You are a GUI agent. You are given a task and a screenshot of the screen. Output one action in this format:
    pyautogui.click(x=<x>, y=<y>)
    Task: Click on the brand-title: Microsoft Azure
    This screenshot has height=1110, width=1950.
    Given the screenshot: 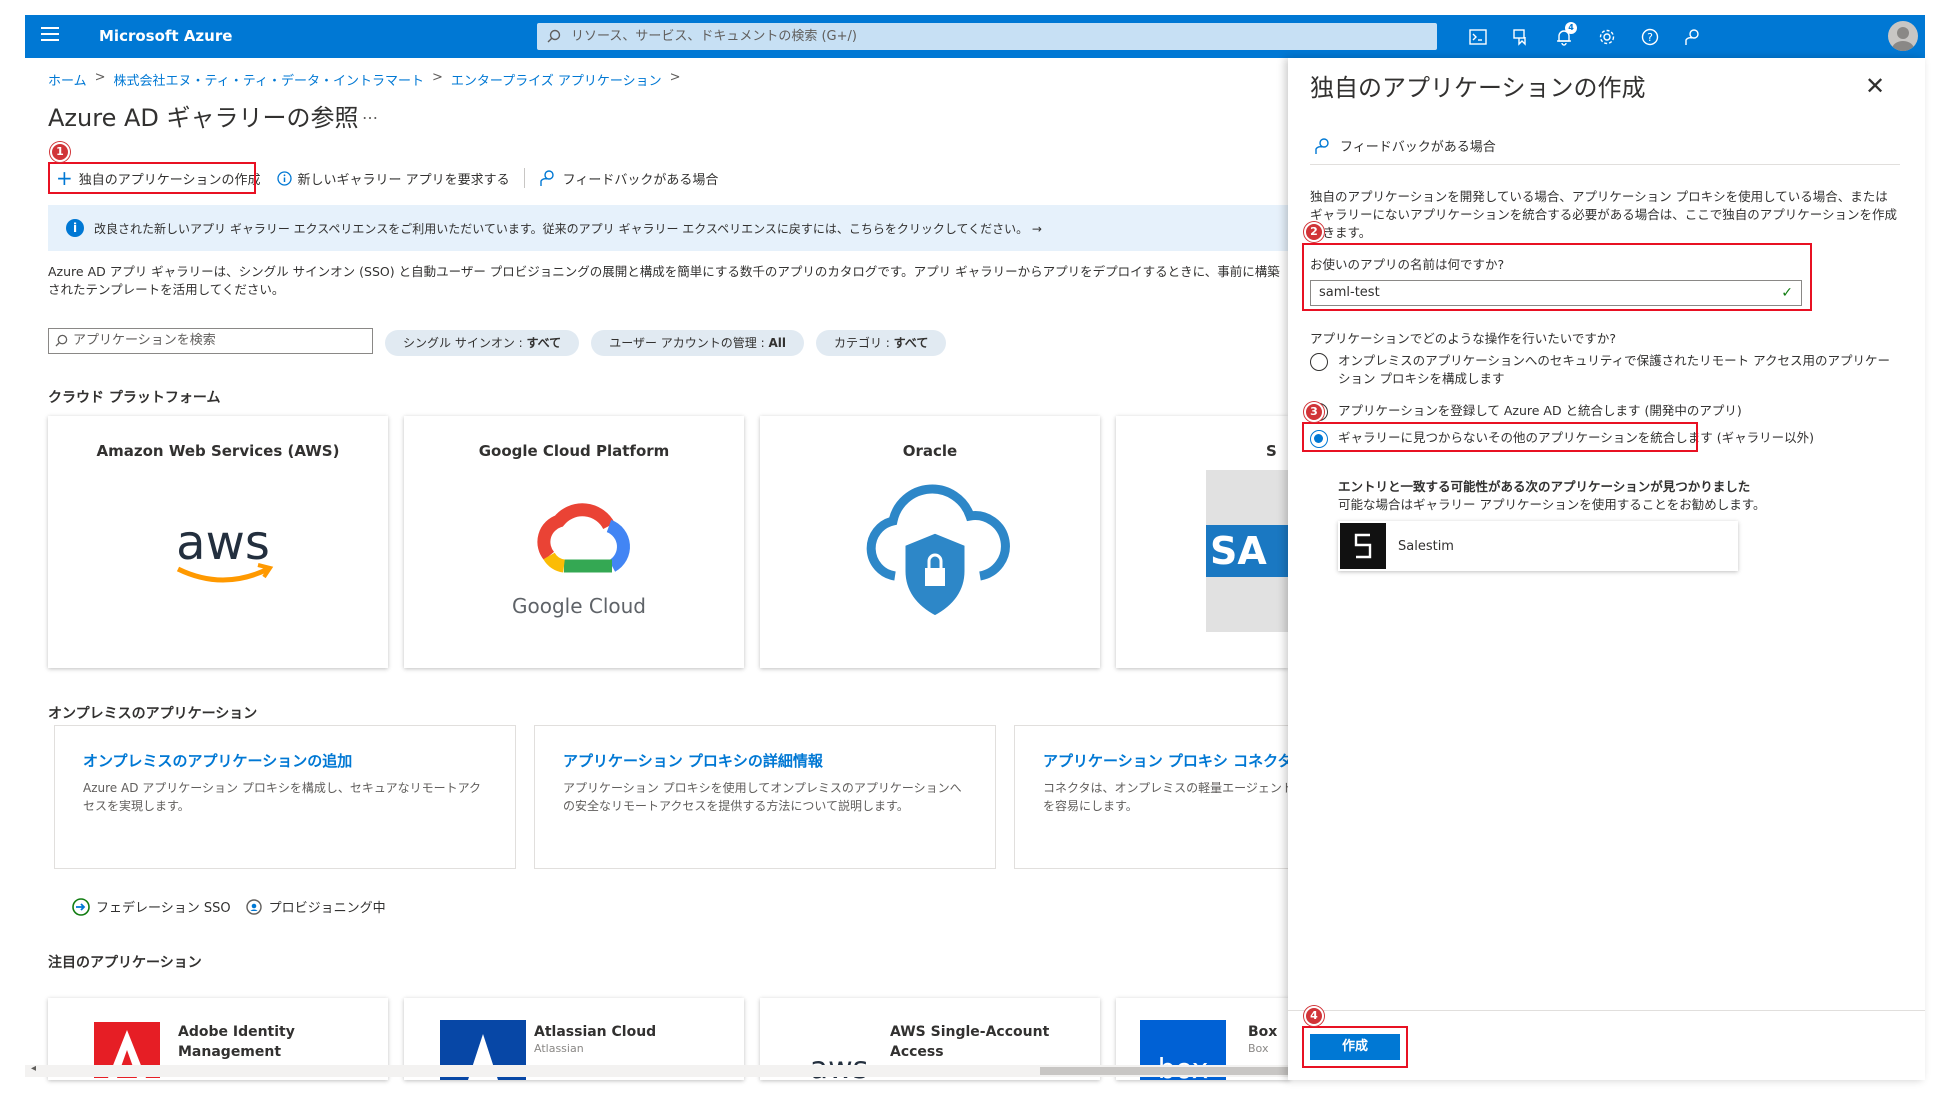 What is the action you would take?
    pyautogui.click(x=165, y=36)
    